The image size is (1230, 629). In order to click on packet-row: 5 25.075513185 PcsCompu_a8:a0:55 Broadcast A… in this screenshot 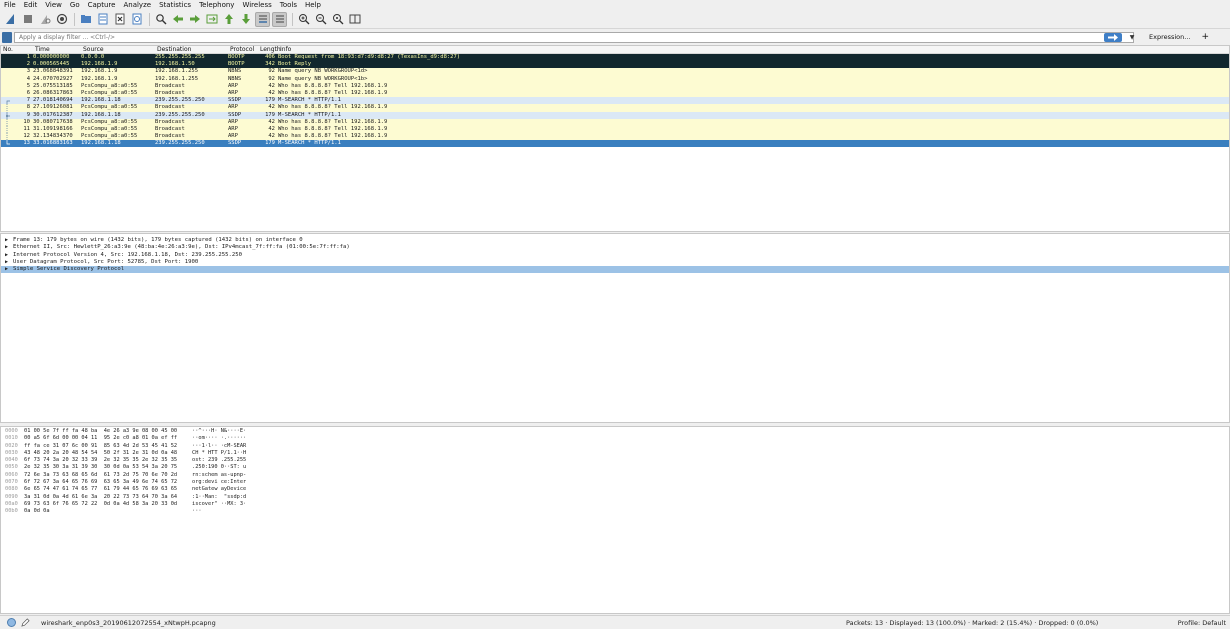, I will do `click(615, 86)`.